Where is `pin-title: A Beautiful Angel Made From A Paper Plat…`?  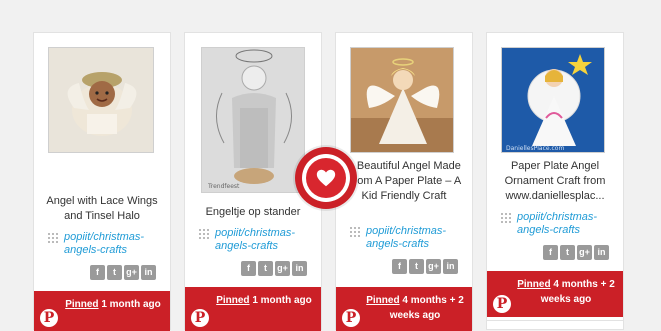 pin-title: A Beautiful Angel Made From A Paper Plat… is located at coordinates (404, 181).